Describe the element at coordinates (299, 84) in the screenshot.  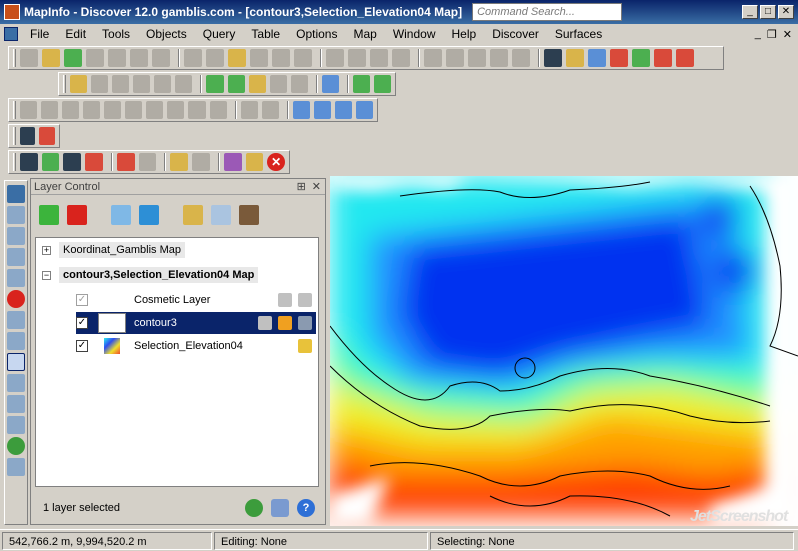
I see `cosmetic-icon` at that location.